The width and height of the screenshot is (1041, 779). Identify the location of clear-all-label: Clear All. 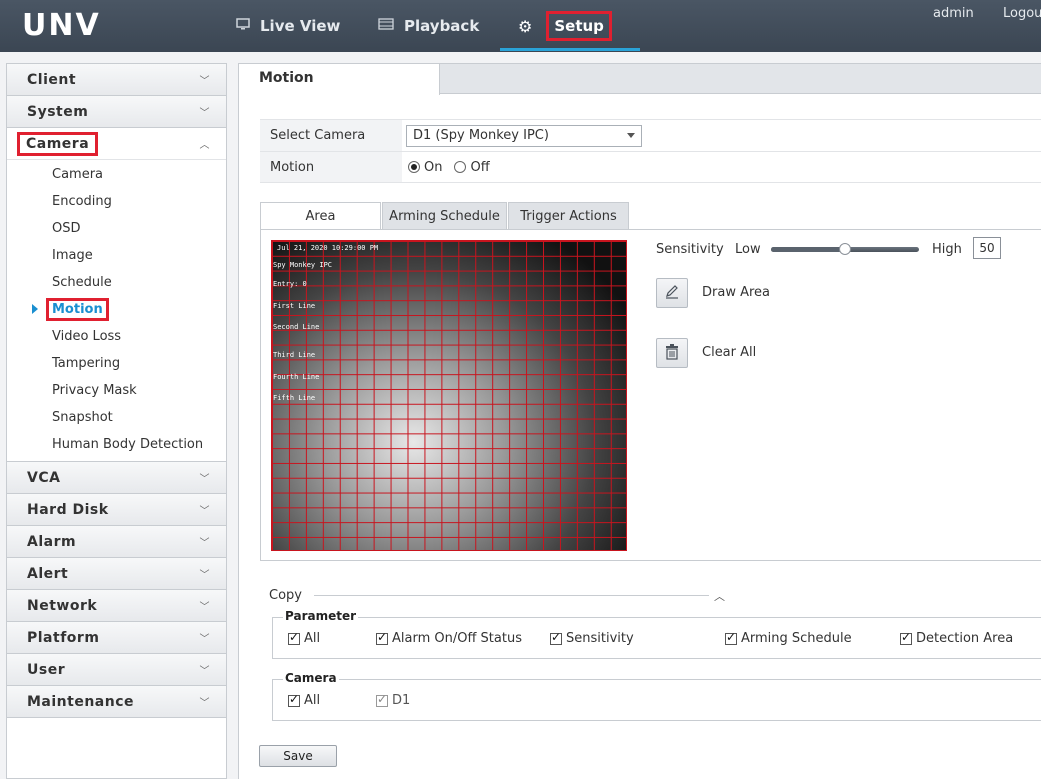
(729, 352).